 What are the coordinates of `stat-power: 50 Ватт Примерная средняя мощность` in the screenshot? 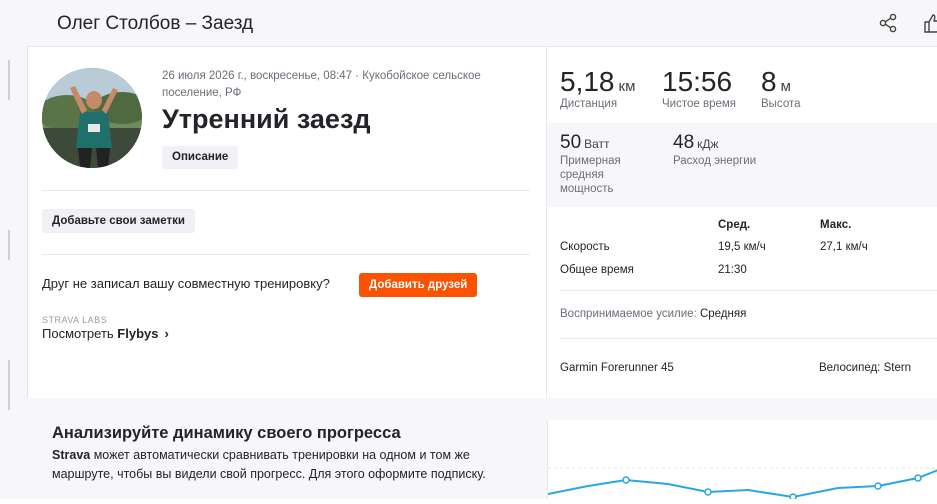 It's located at (605, 164).